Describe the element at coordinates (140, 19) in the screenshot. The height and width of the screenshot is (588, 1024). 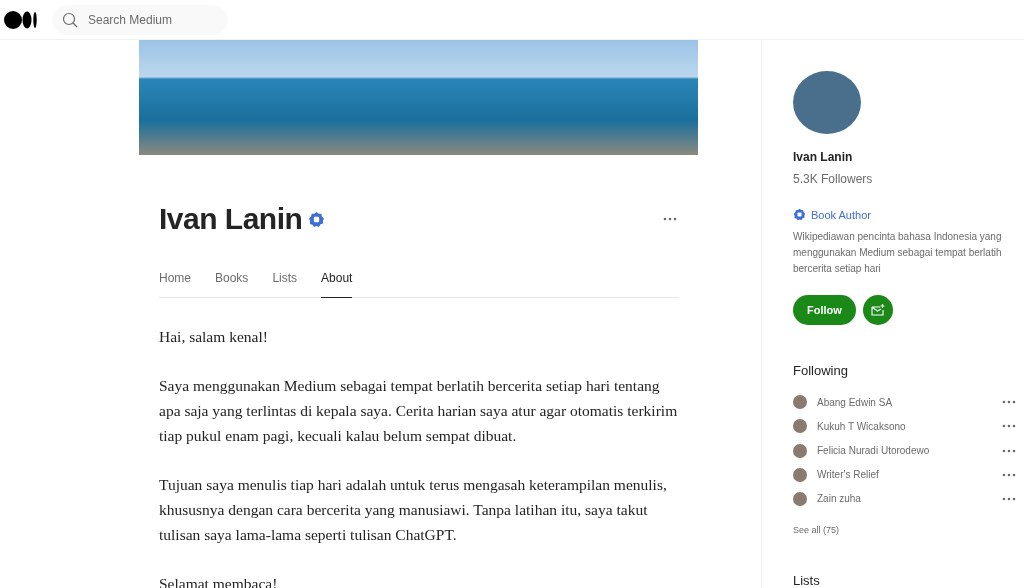
I see `search-field: Search Medium` at that location.